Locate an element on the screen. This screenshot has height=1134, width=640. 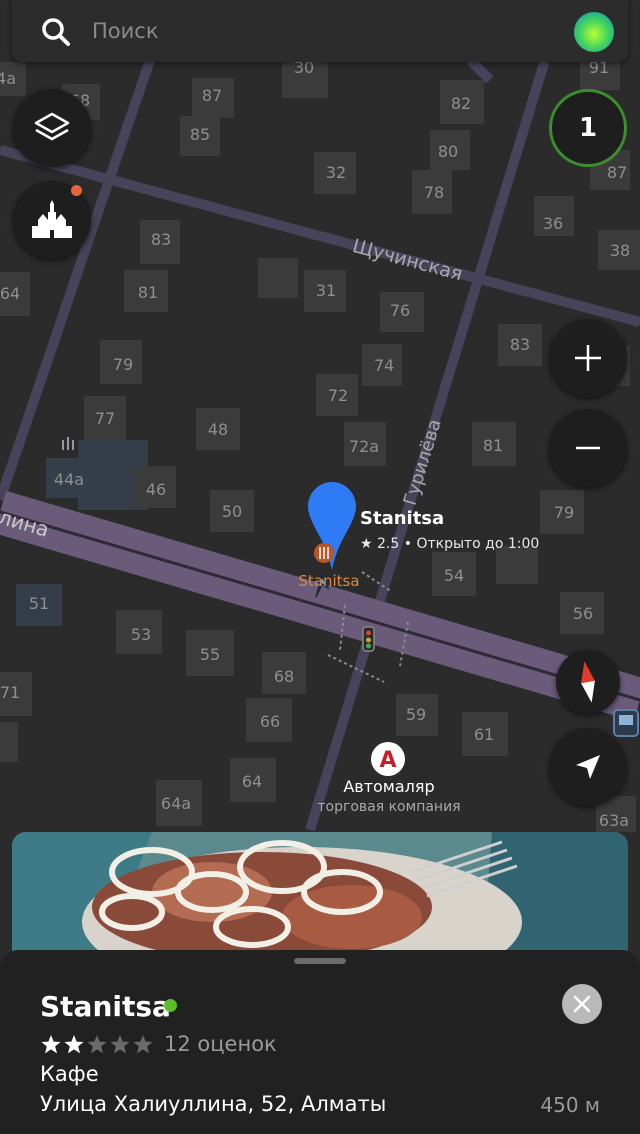
place-title: Stanitsa is located at coordinates (105, 1006).